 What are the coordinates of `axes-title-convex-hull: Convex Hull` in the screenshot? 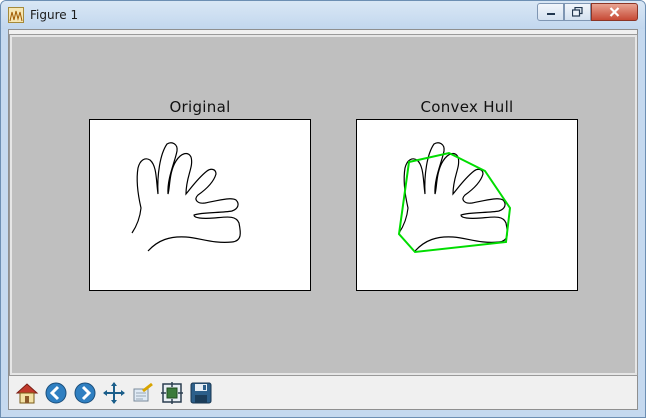 It's located at (467, 107).